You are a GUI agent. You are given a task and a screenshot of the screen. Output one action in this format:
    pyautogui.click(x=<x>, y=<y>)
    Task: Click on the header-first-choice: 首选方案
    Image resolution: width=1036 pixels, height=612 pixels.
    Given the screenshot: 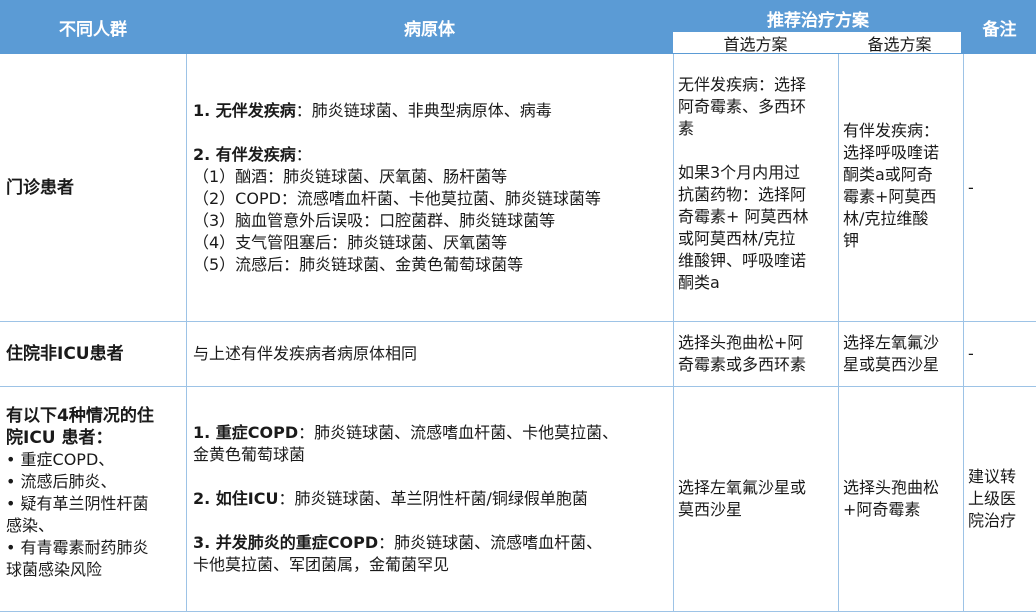 What is the action you would take?
    pyautogui.click(x=755, y=43)
    